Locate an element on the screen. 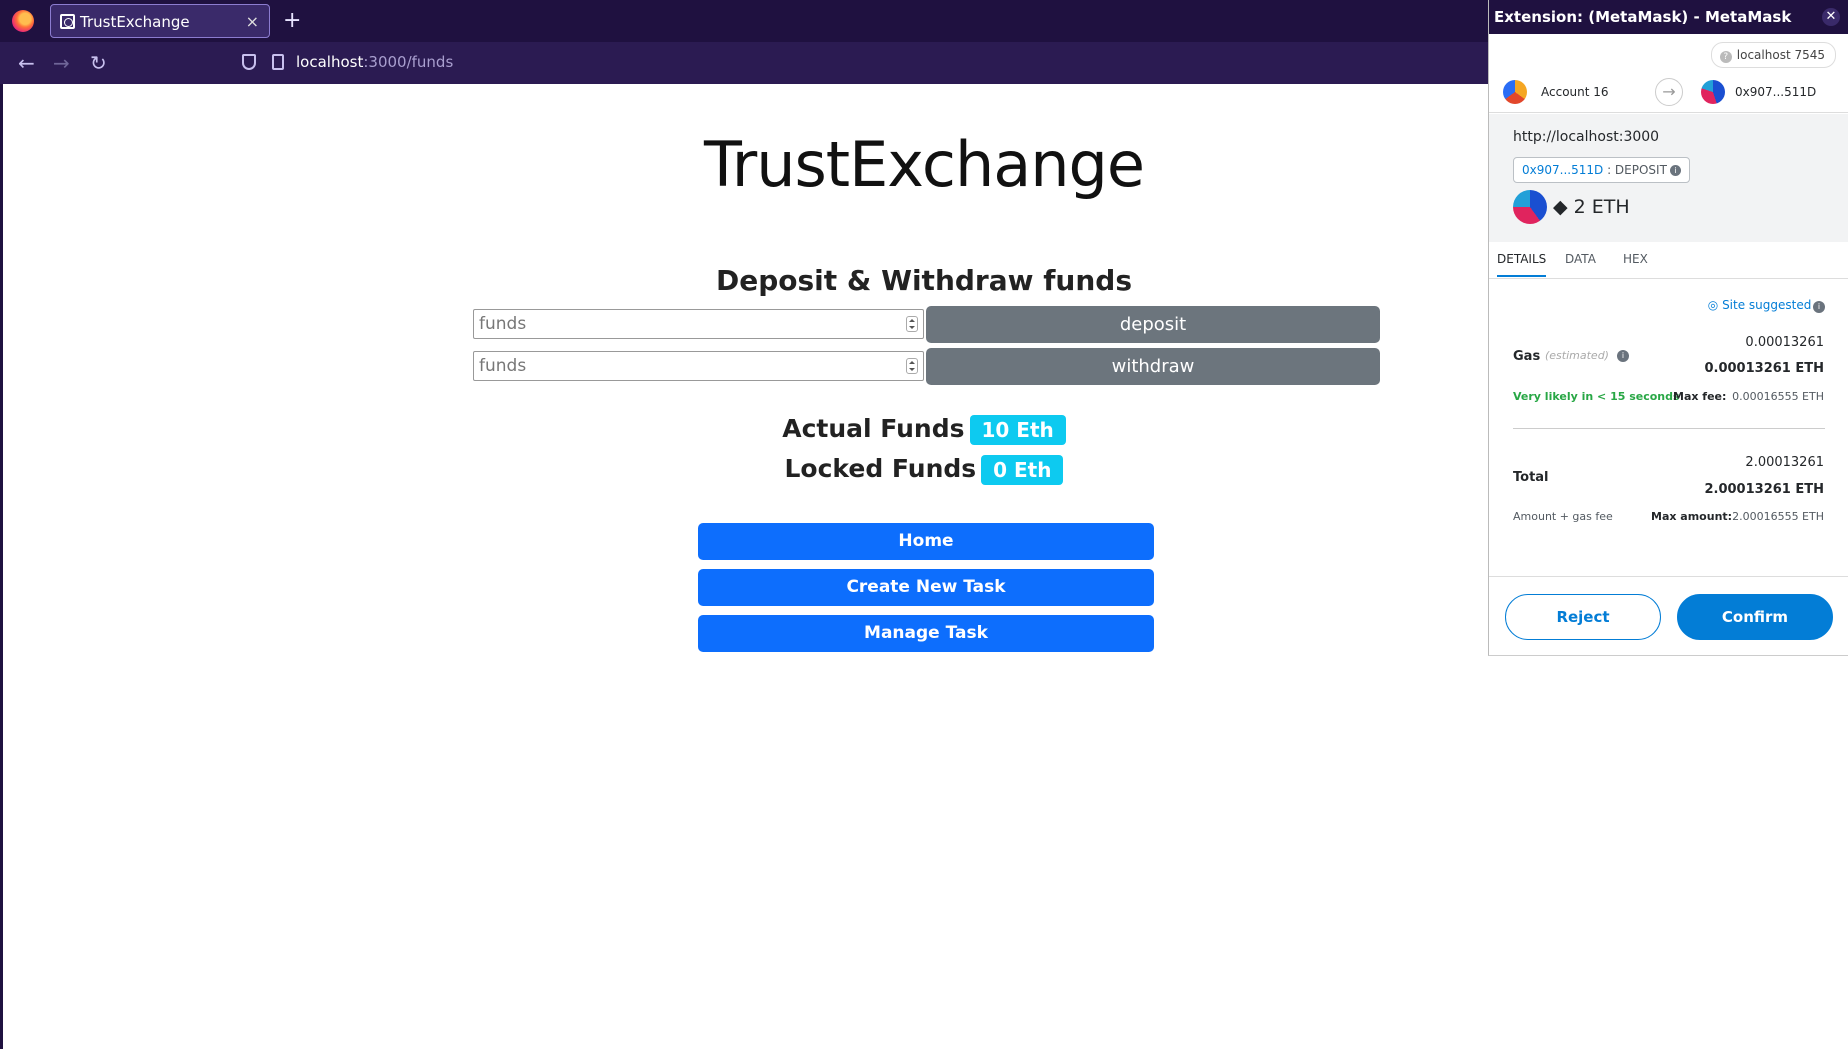 This screenshot has height=1049, width=1848. site-suggested-label: Site suggested is located at coordinates (1767, 305).